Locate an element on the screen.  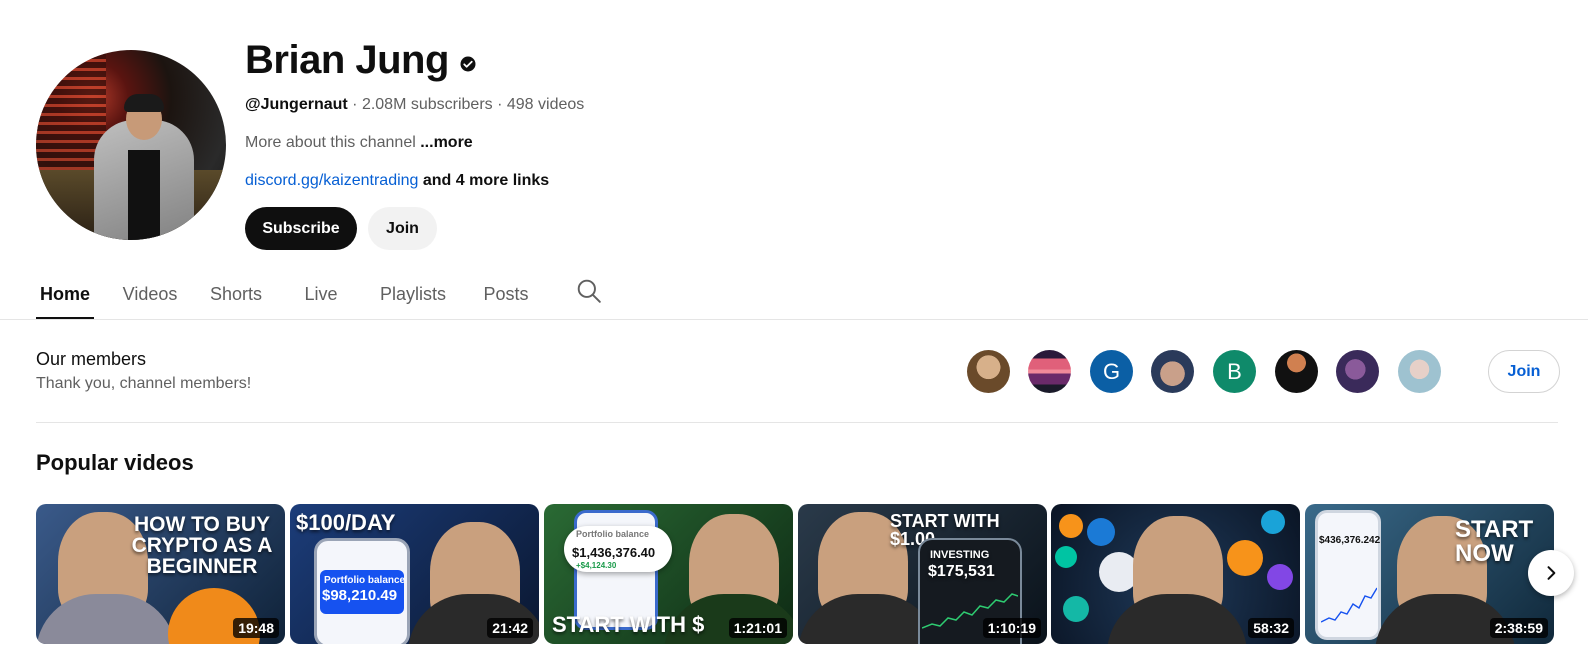
chevron-right-icon is located at coordinates (1551, 573).